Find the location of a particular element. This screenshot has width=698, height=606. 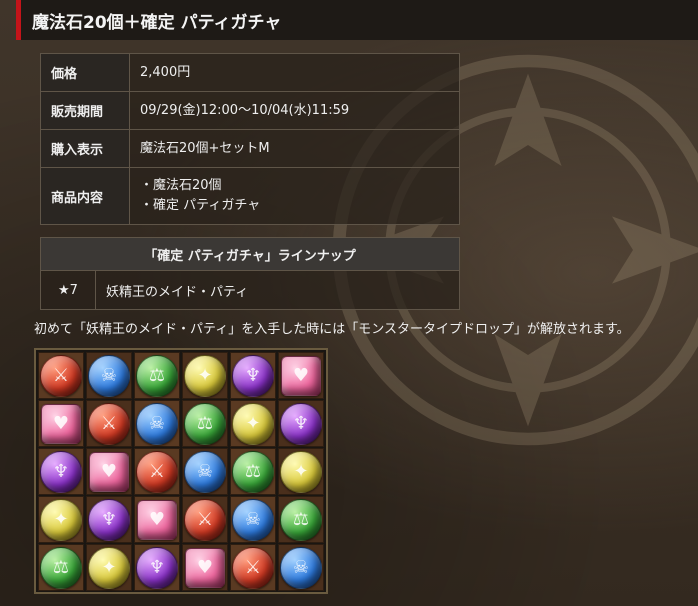

info-value: 09/29(金)12:00～10/04(水)11:59 is located at coordinates (294, 110).